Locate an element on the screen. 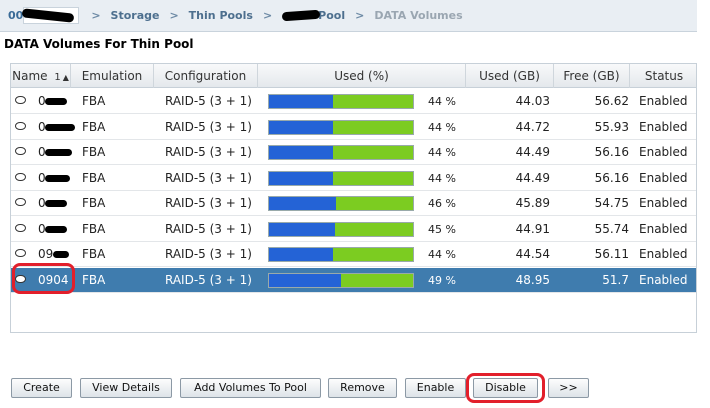 The height and width of the screenshot is (408, 710). table-row: 09 FBA RAID-5 (3 + 1) 44 % 44.54 56.11 Enabled is located at coordinates (353, 254).